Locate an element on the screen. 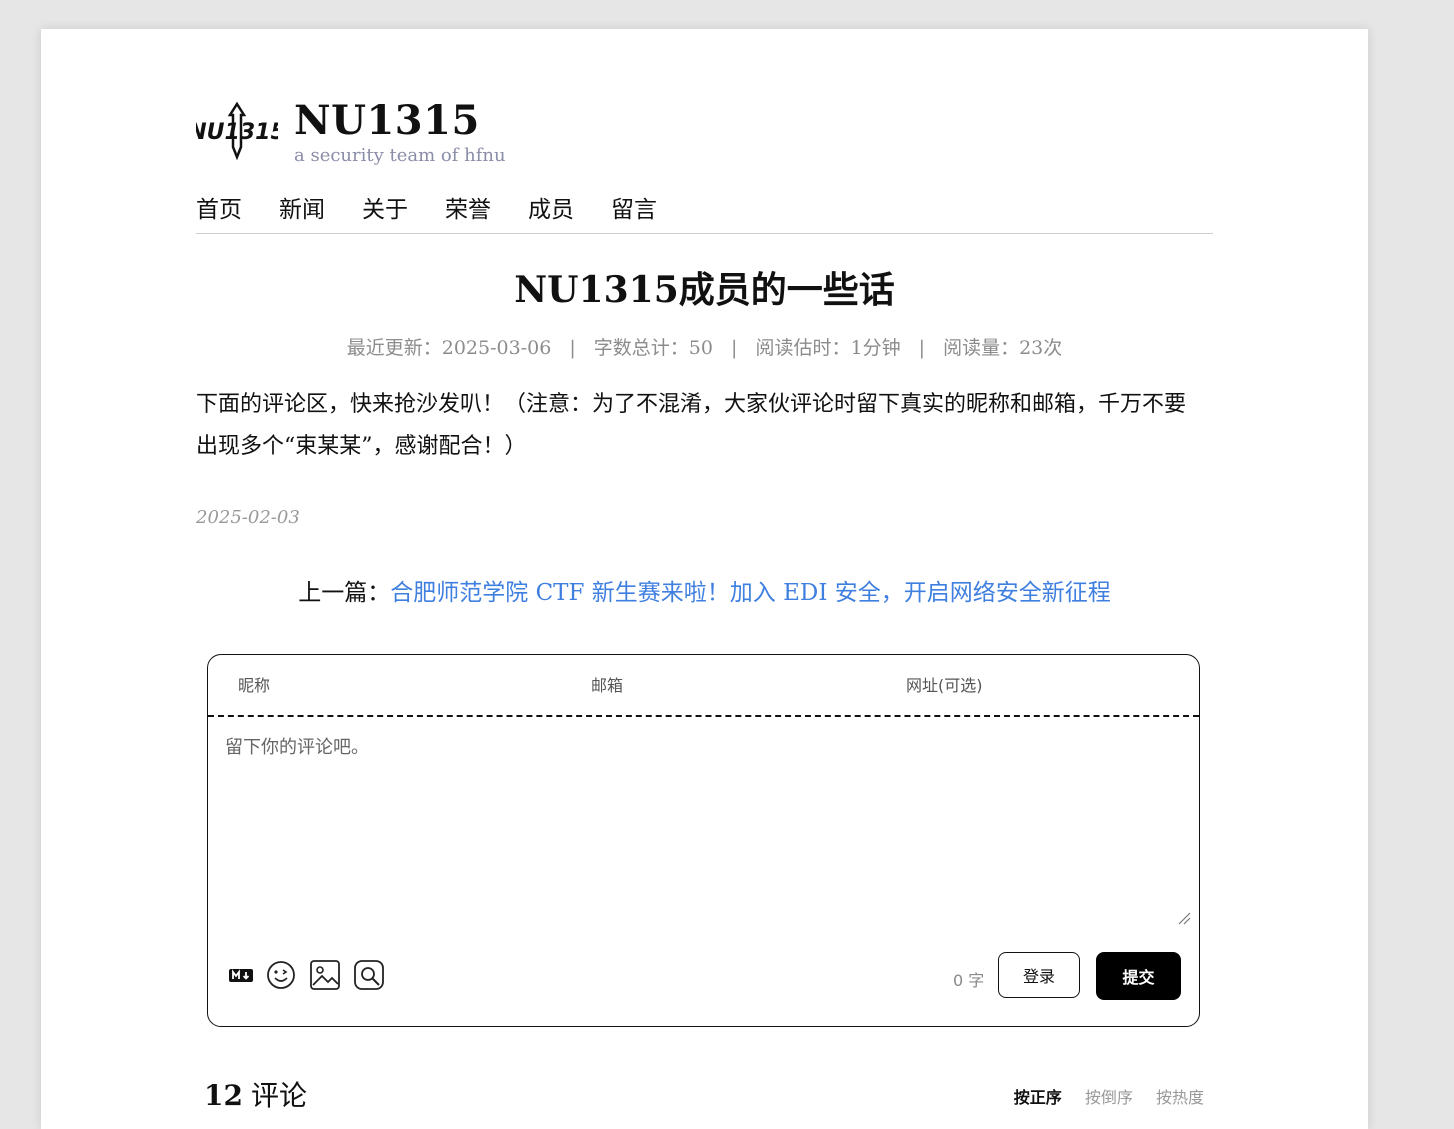  nav-item-news: 新闻 is located at coordinates (302, 213).